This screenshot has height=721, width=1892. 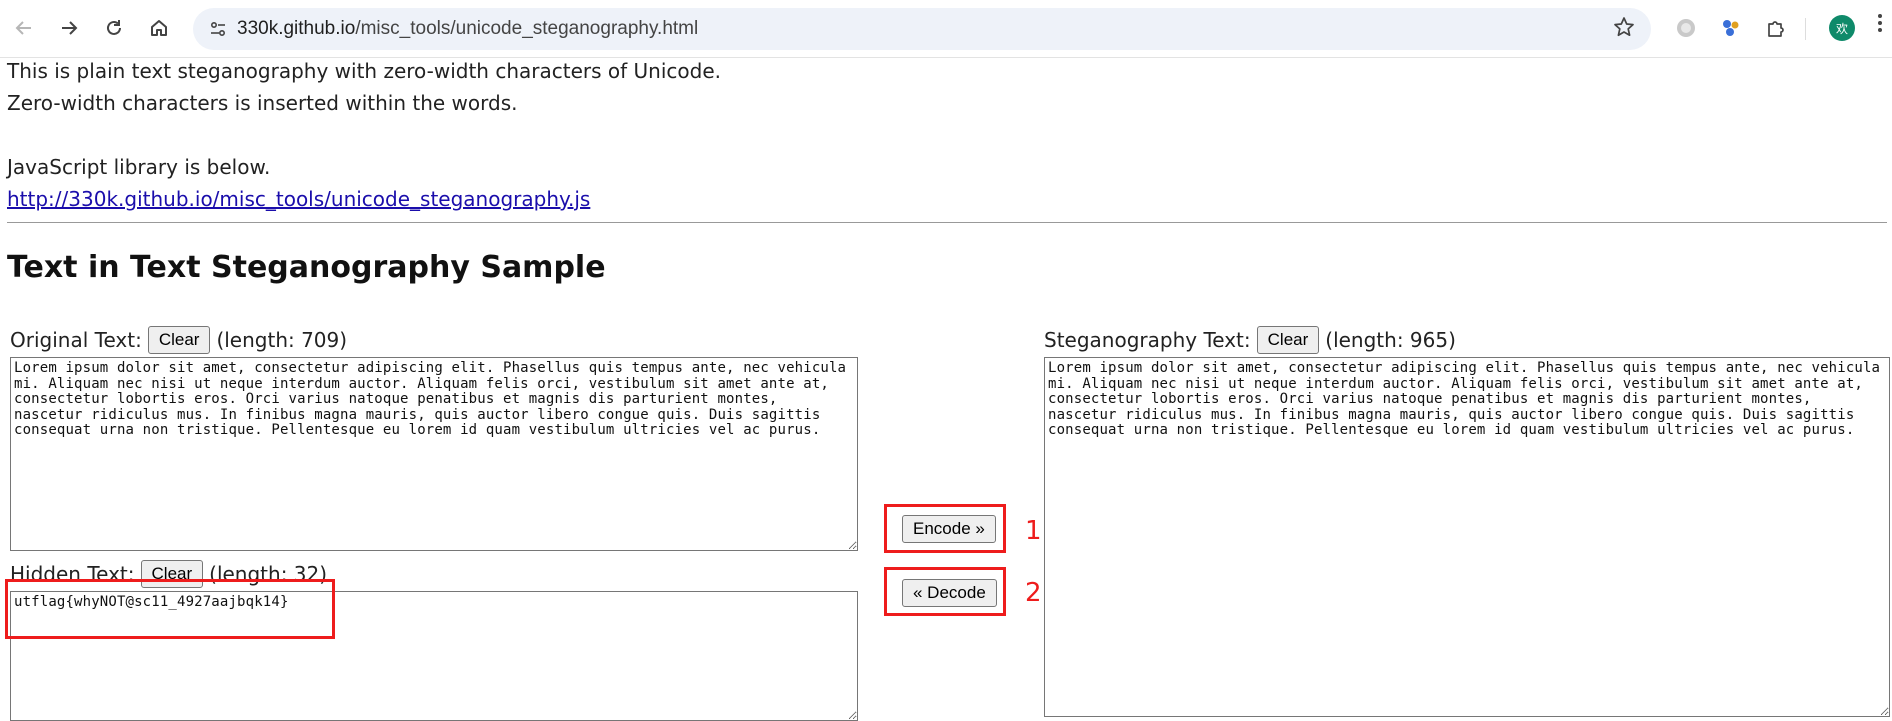 I want to click on stego-text-label: Steganography Text:, so click(x=1147, y=340).